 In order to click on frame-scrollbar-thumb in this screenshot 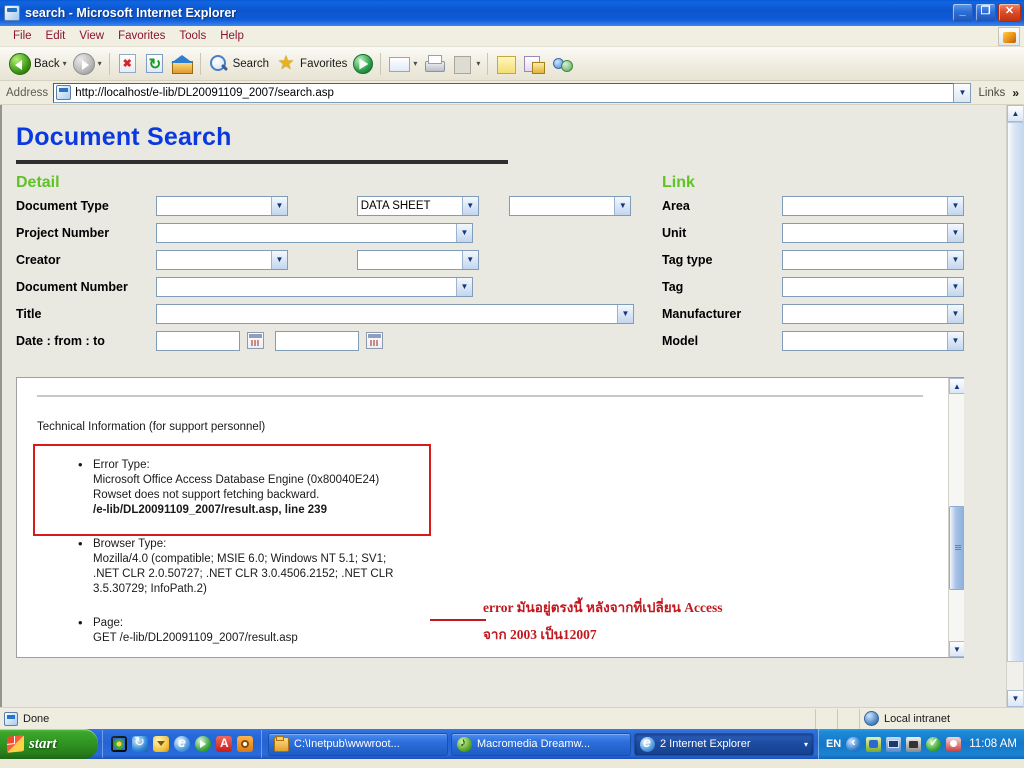, I will do `click(956, 548)`.